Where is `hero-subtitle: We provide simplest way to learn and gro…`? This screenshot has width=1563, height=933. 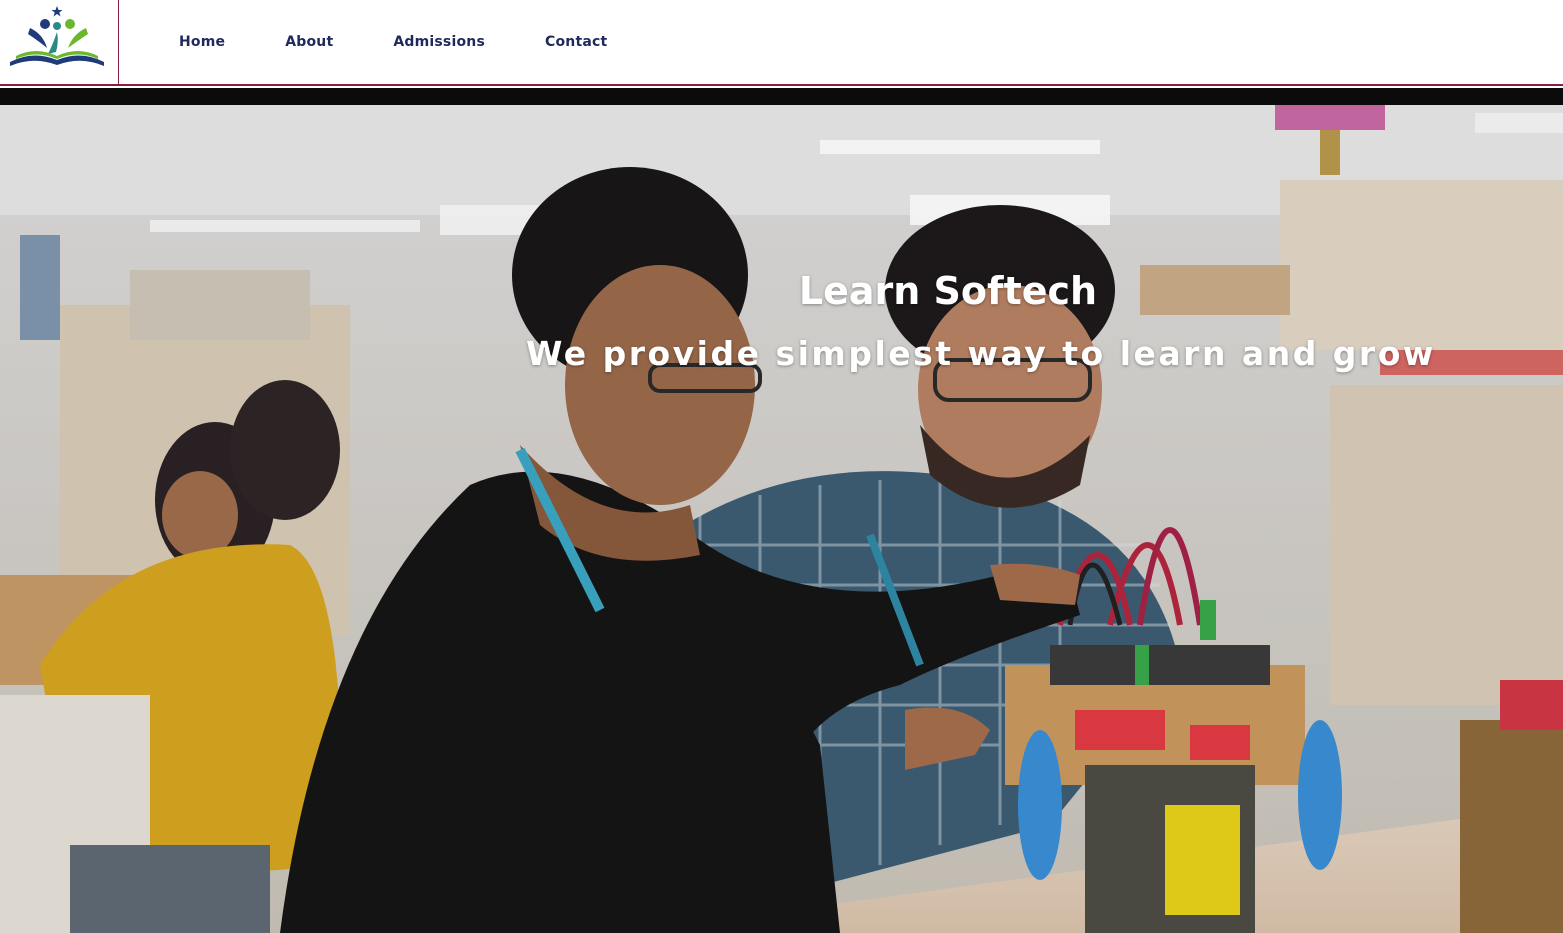
hero-subtitle: We provide simplest way to learn and gro… is located at coordinates (981, 353).